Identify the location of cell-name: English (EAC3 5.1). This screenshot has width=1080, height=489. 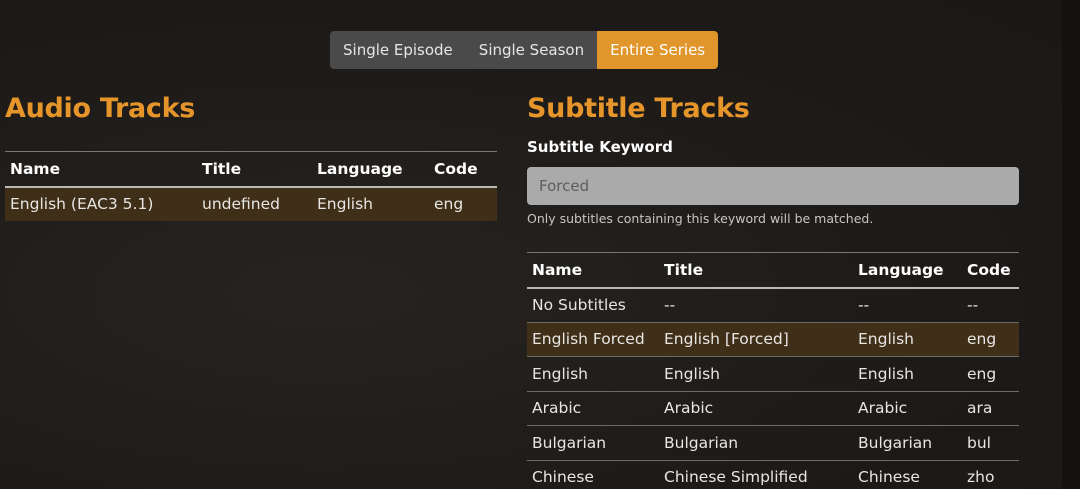
(101, 203).